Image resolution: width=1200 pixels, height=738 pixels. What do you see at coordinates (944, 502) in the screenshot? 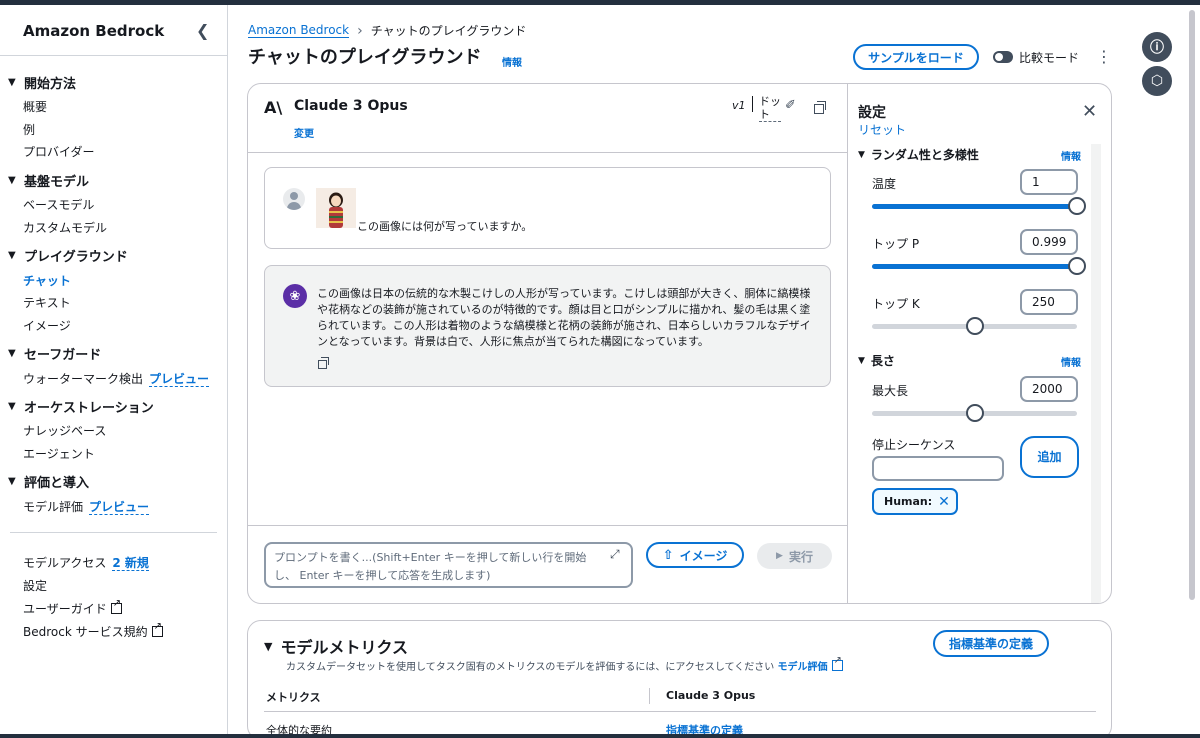
I see `remove-token-icon: ✕` at bounding box center [944, 502].